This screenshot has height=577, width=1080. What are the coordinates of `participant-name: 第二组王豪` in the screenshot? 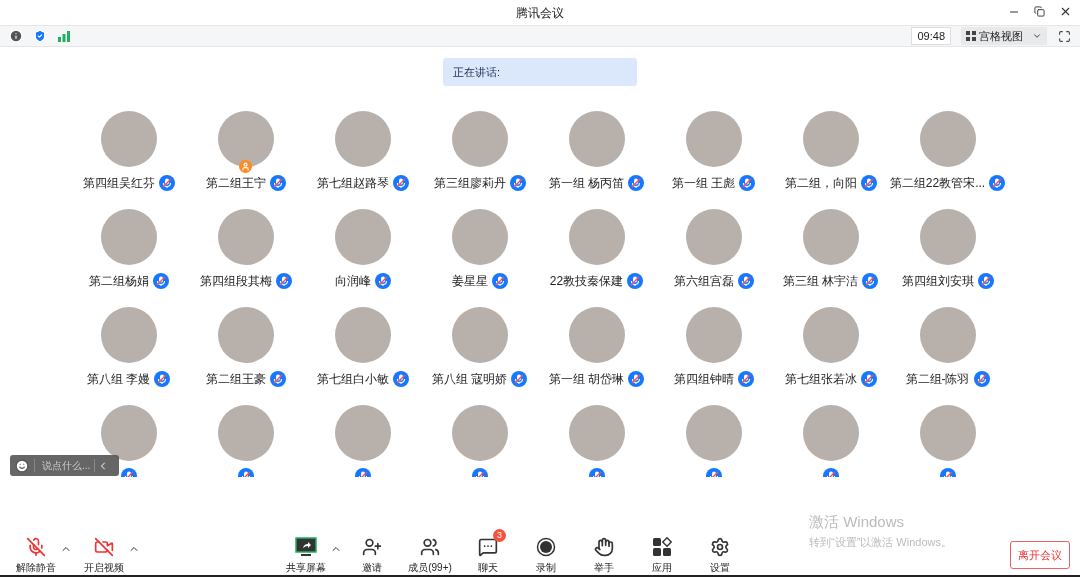 It's located at (235, 379).